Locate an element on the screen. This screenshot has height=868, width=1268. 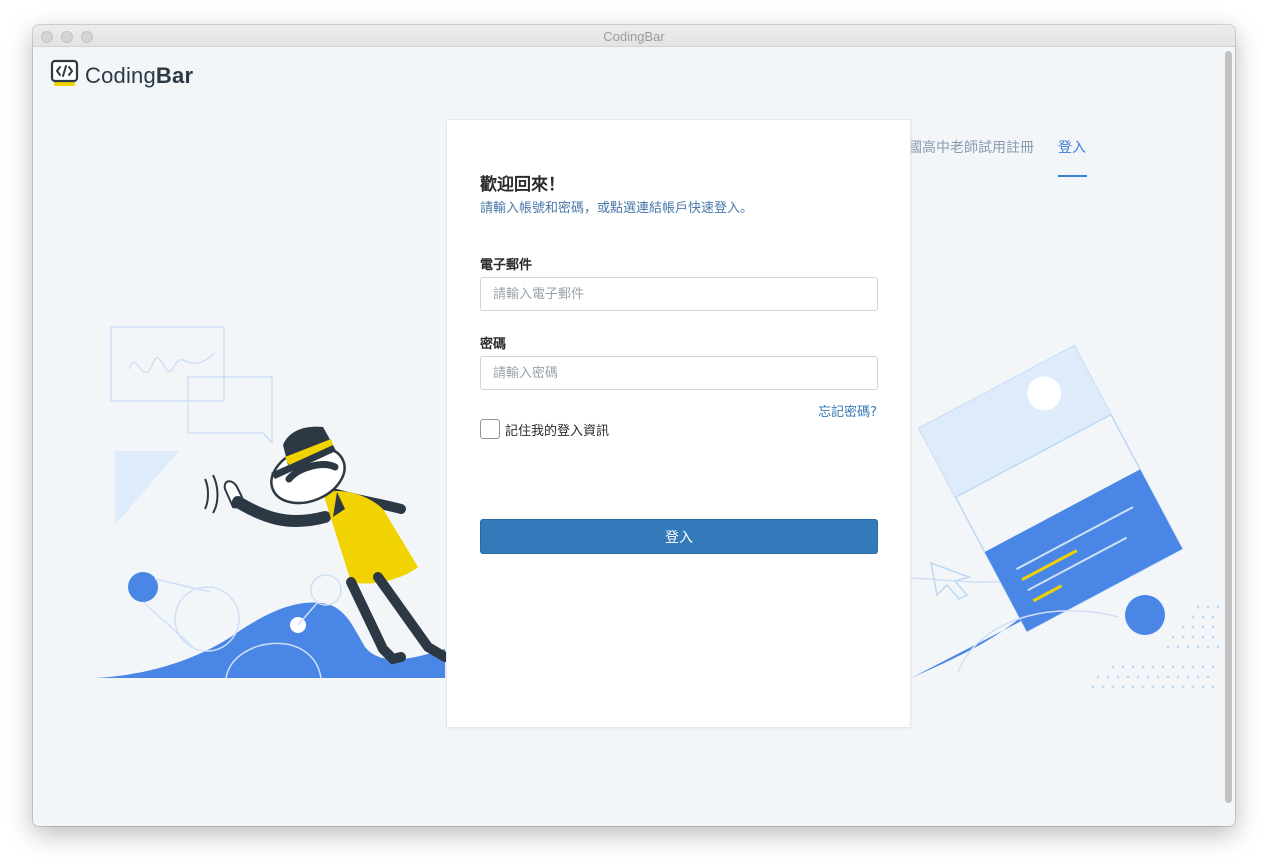
remember-me: 記住我的登入資訊 is located at coordinates (544, 429).